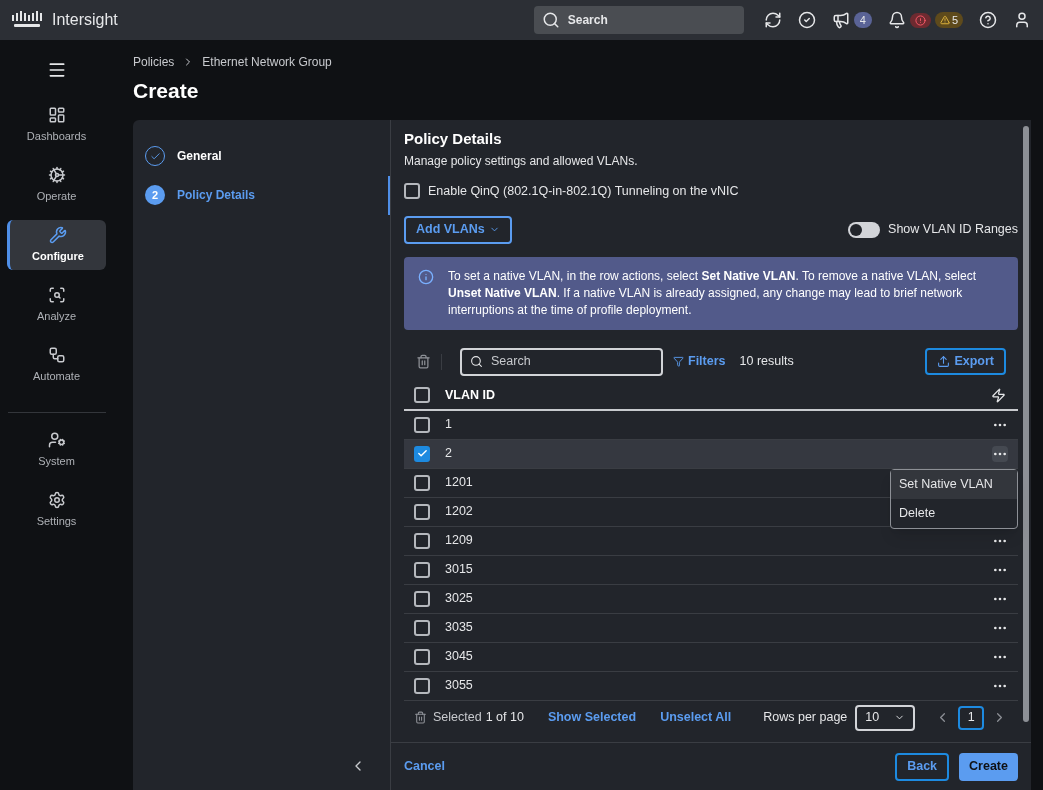 Image resolution: width=1043 pixels, height=790 pixels. What do you see at coordinates (583, 191) in the screenshot?
I see `checkbox-label: Enable QinQ (802.1Q-in-802.1Q) Tunneling on the vNIC` at bounding box center [583, 191].